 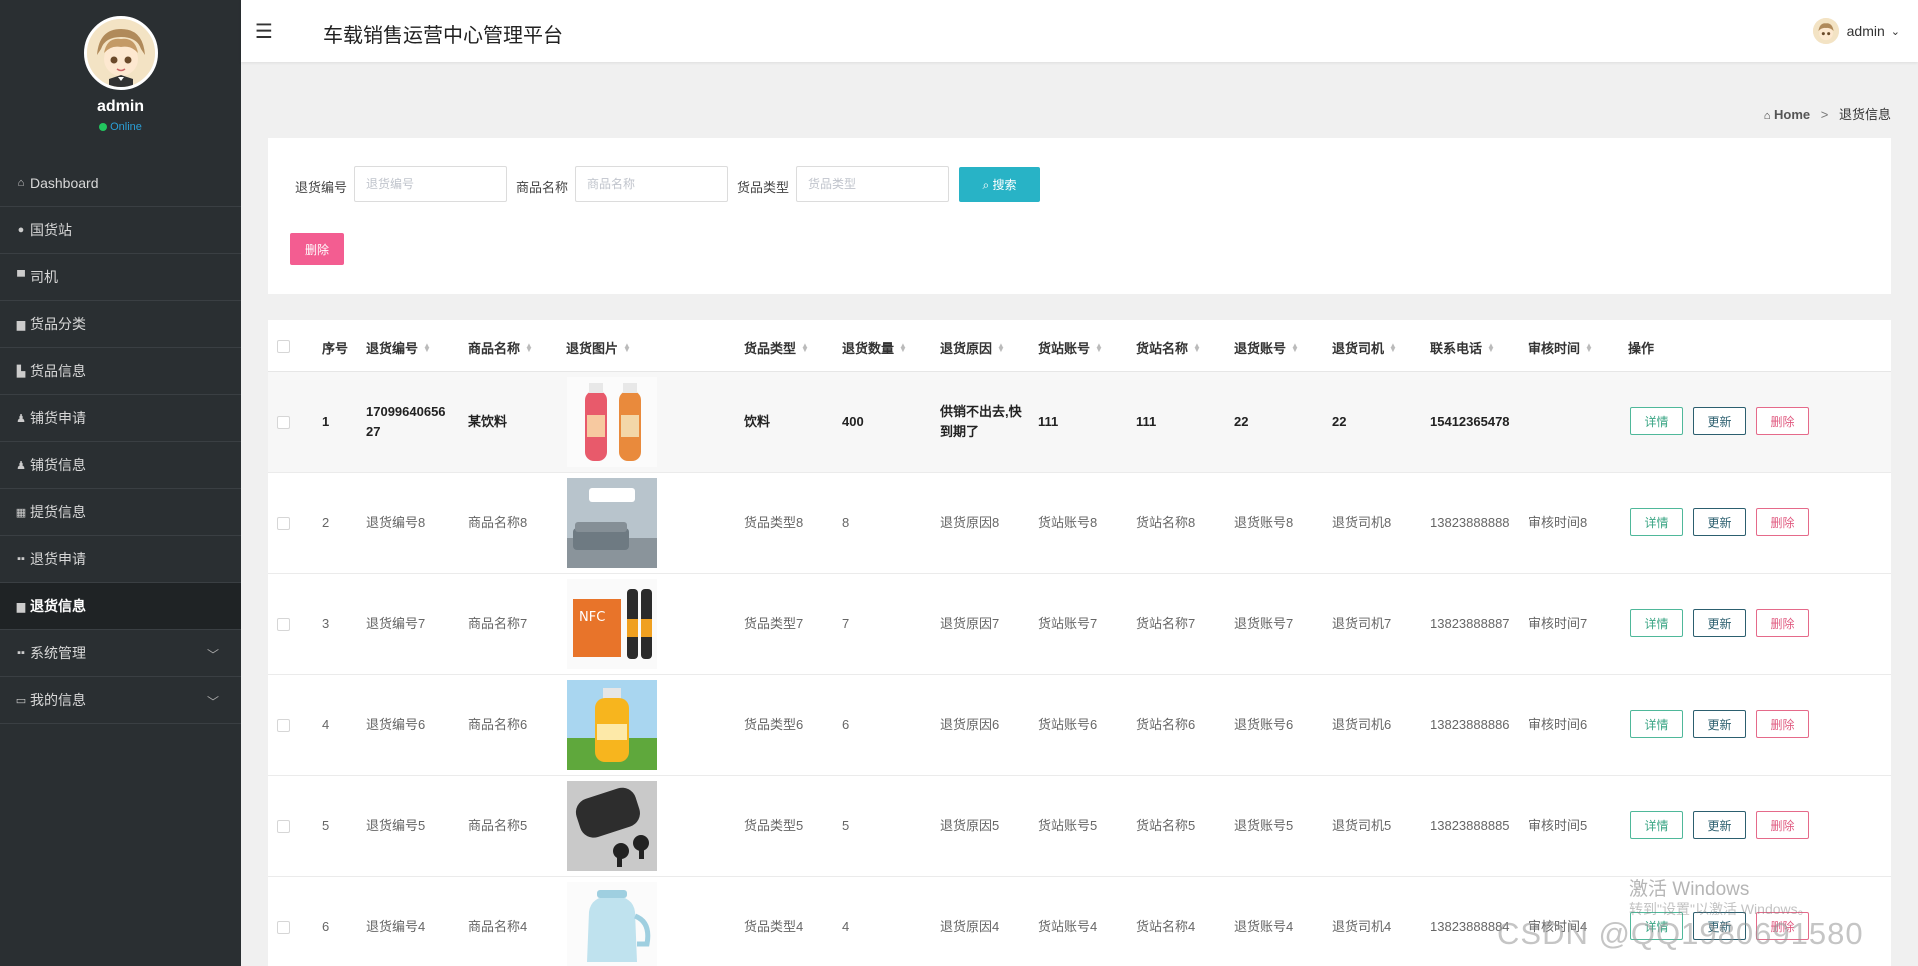 I want to click on cell-no: 6, so click(x=326, y=926).